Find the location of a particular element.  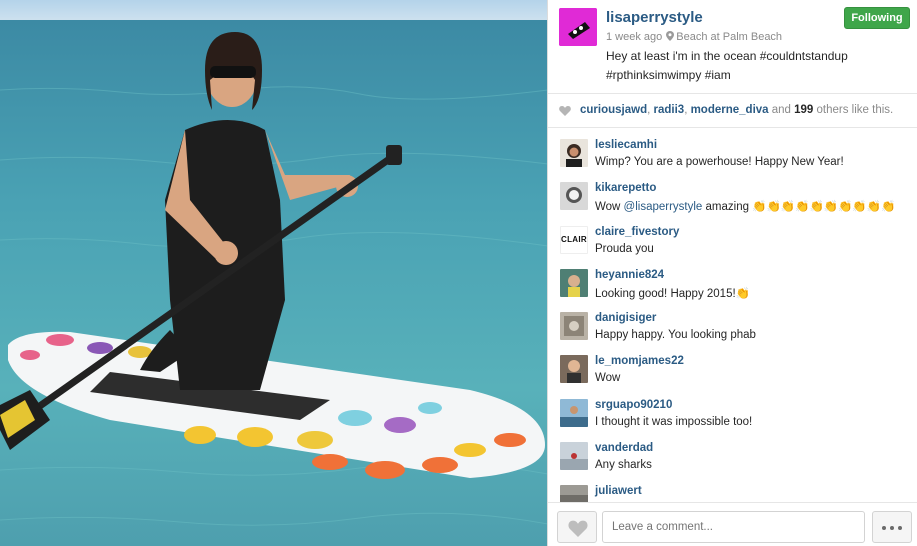

owner-avatar-graphic is located at coordinates (578, 27).